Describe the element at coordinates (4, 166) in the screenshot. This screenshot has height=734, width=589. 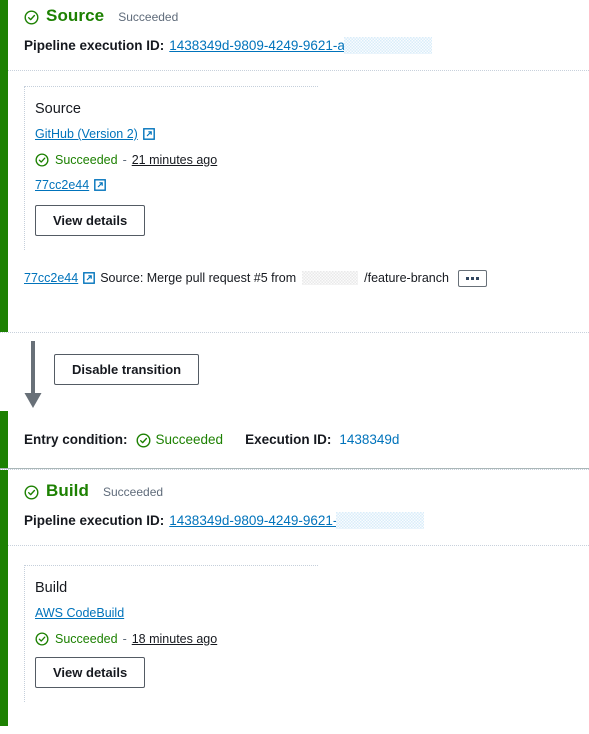
I see `source-stage-accent-bar` at that location.